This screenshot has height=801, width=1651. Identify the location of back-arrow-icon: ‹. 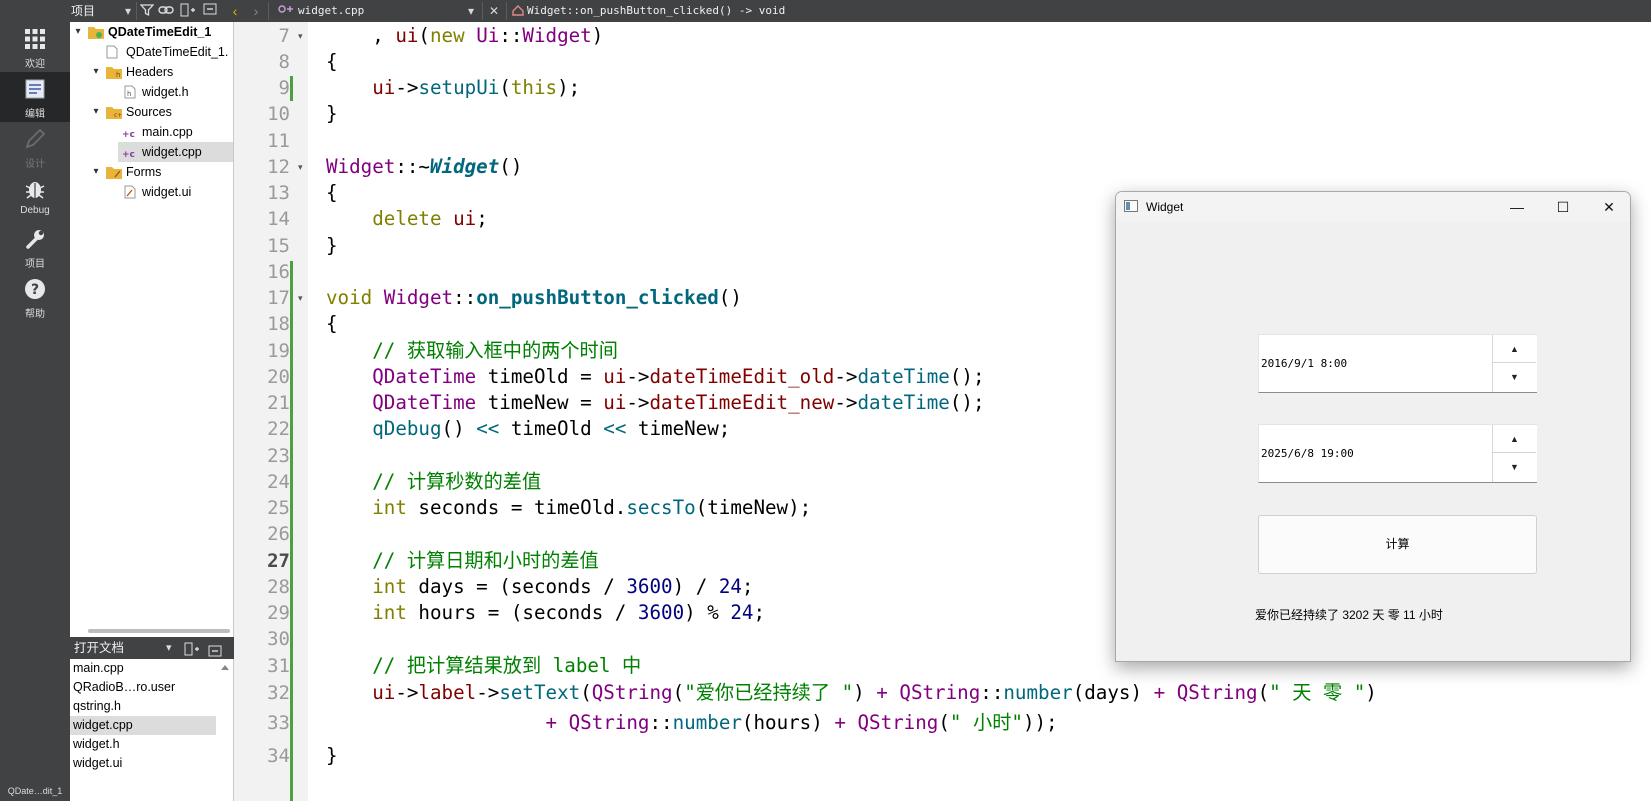
(235, 11).